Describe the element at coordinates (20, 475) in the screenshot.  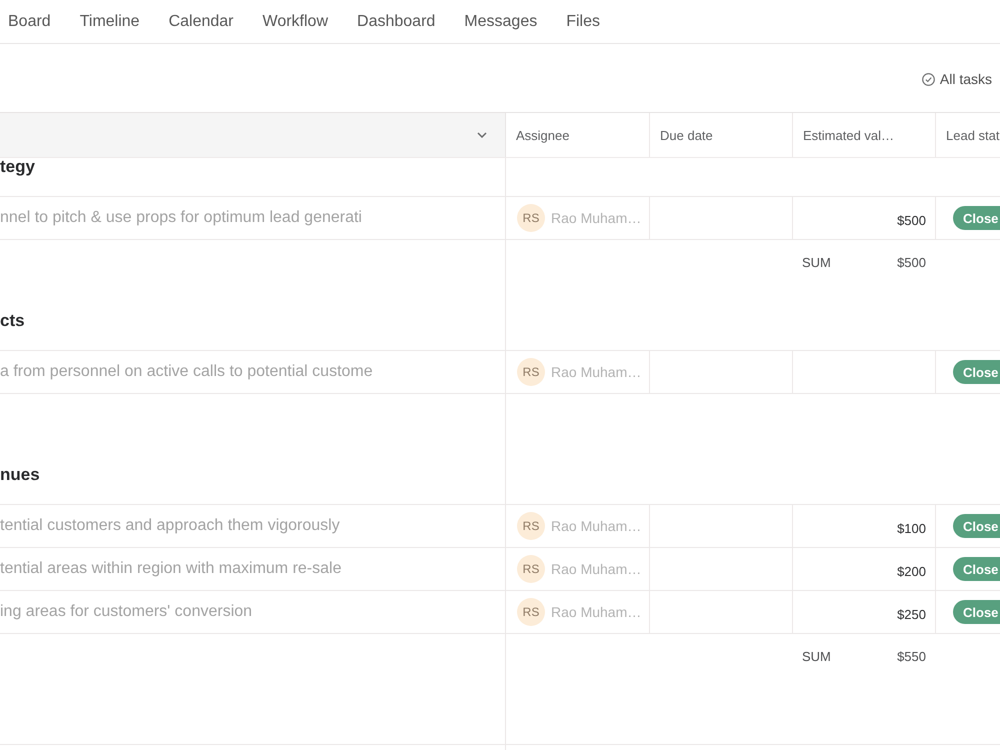
I see `section-title: nues` at that location.